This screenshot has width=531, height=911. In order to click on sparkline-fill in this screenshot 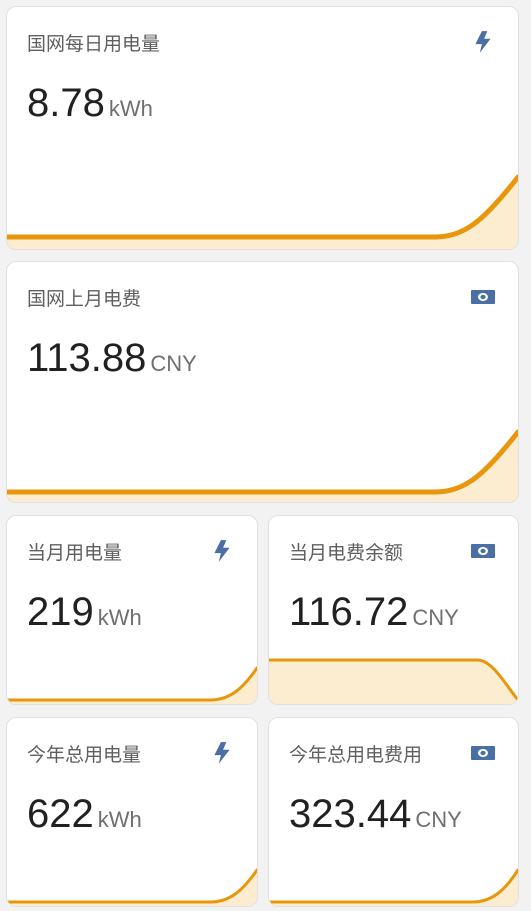, I will do `click(393, 682)`.